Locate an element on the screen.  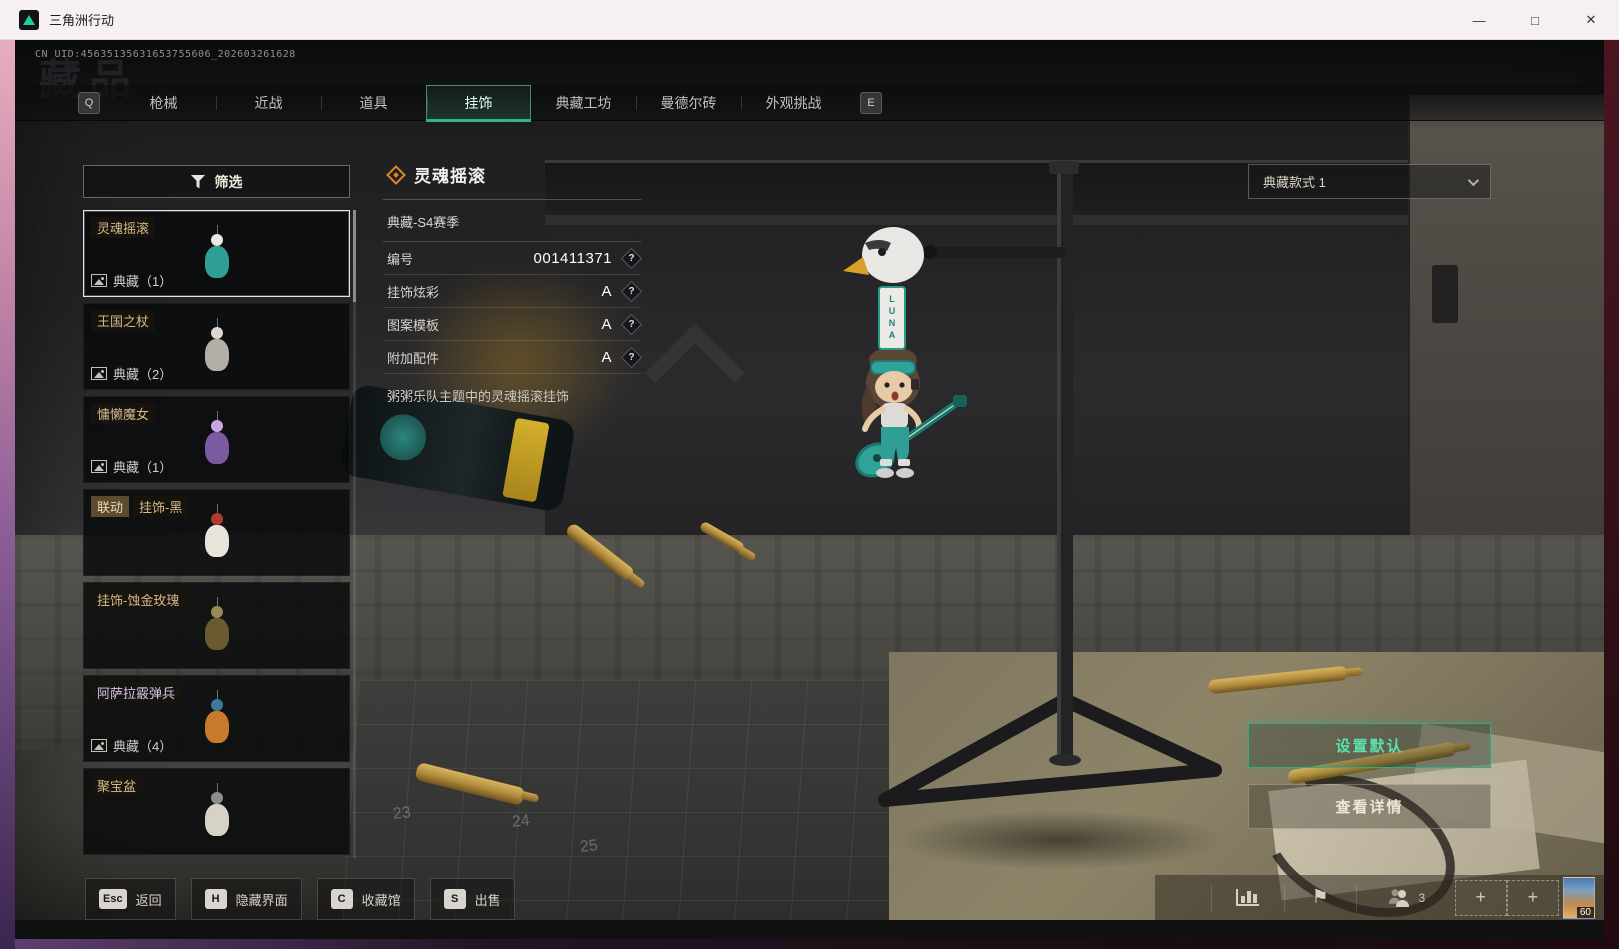
item-badges: 挂饰-蚀金玫瑰 is located at coordinates (138, 599).